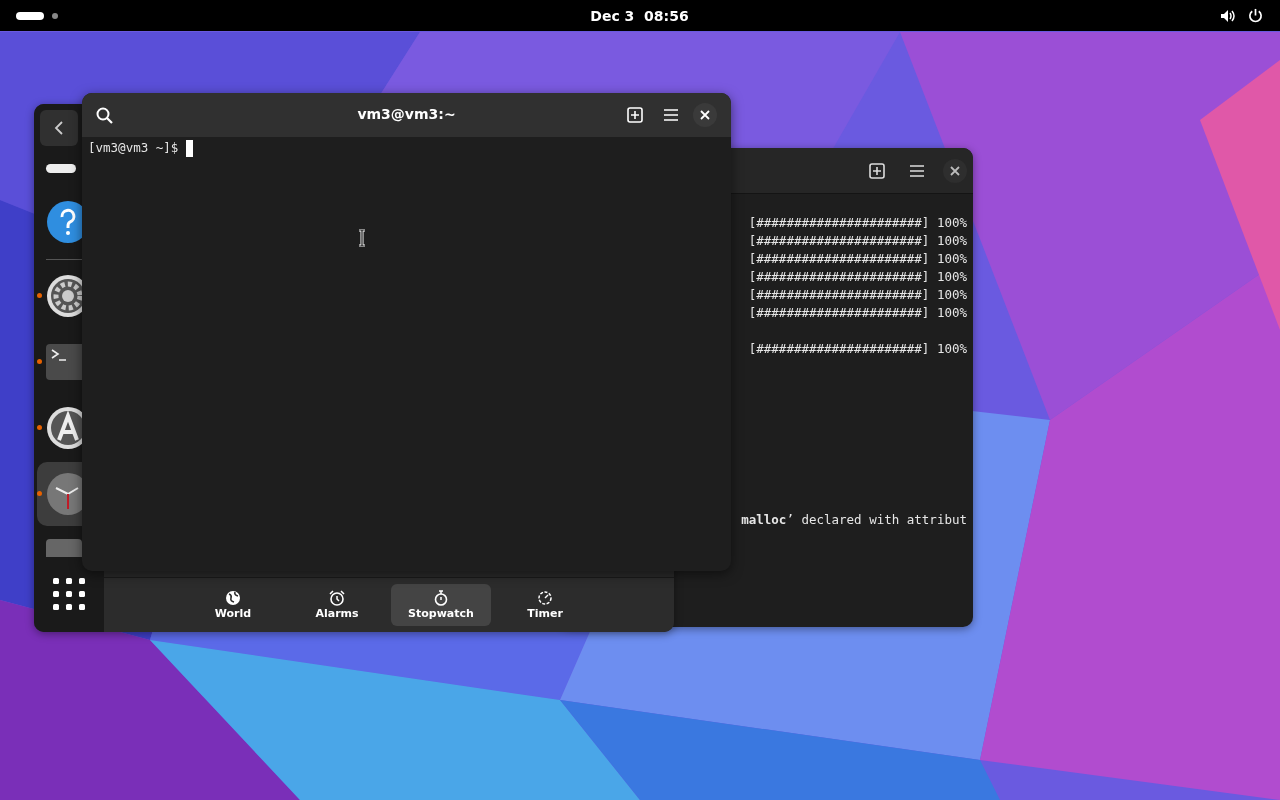  Describe the element at coordinates (64, 362) in the screenshot. I see `terminal-icon` at that location.